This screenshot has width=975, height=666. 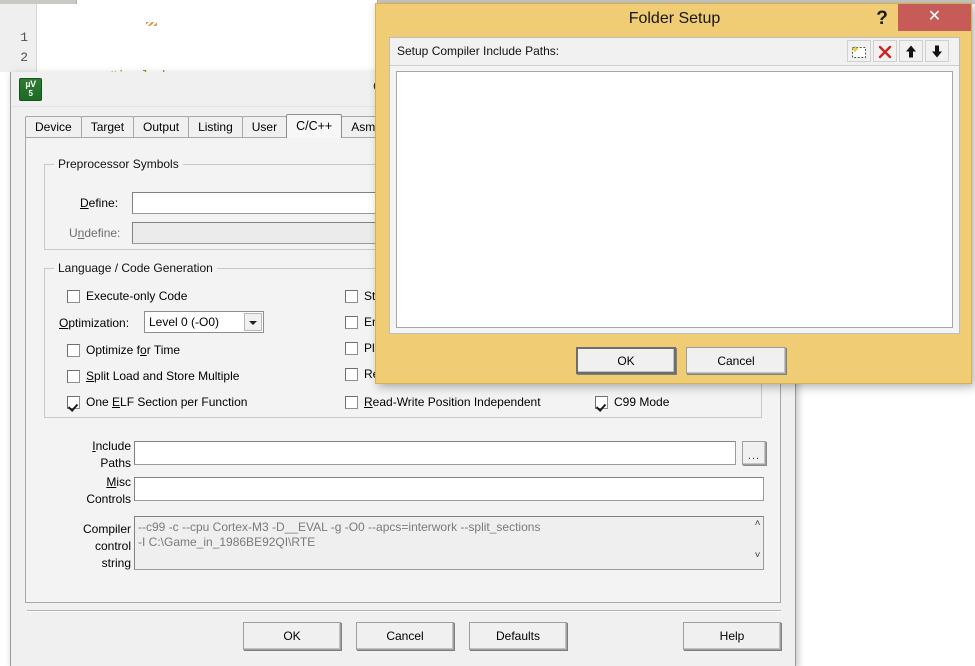 What do you see at coordinates (118, 164) in the screenshot?
I see `preprocessor-symbols-legend: Preprocessor Symbols` at bounding box center [118, 164].